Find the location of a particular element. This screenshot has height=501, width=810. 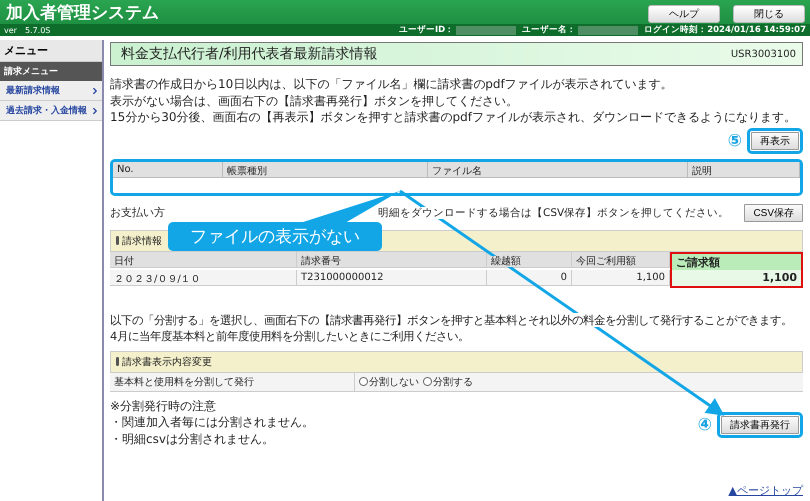

column-header: 説明 is located at coordinates (744, 170).